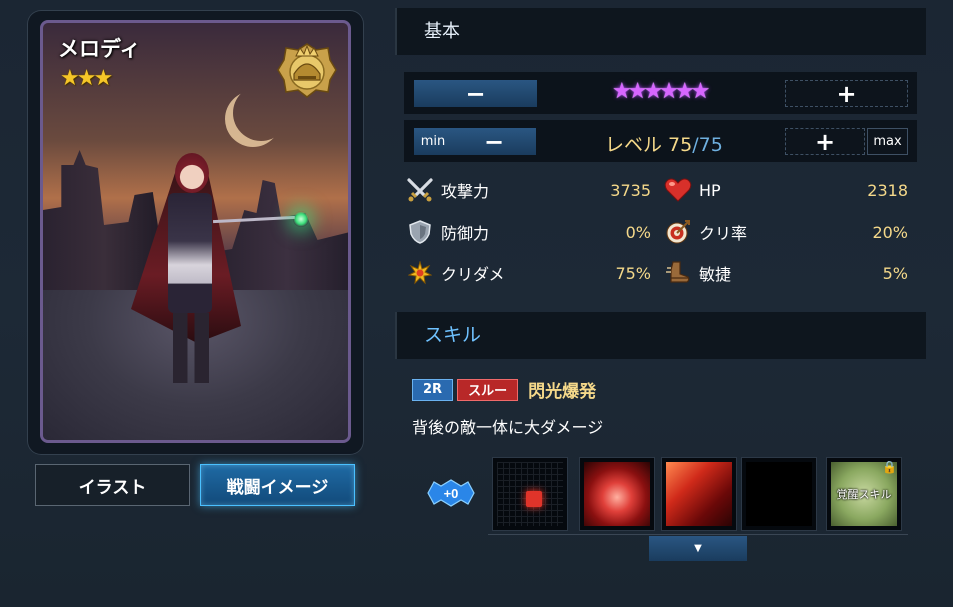 The image size is (953, 607). What do you see at coordinates (785, 190) in the screenshot?
I see `stat-hp: HP 2318` at bounding box center [785, 190].